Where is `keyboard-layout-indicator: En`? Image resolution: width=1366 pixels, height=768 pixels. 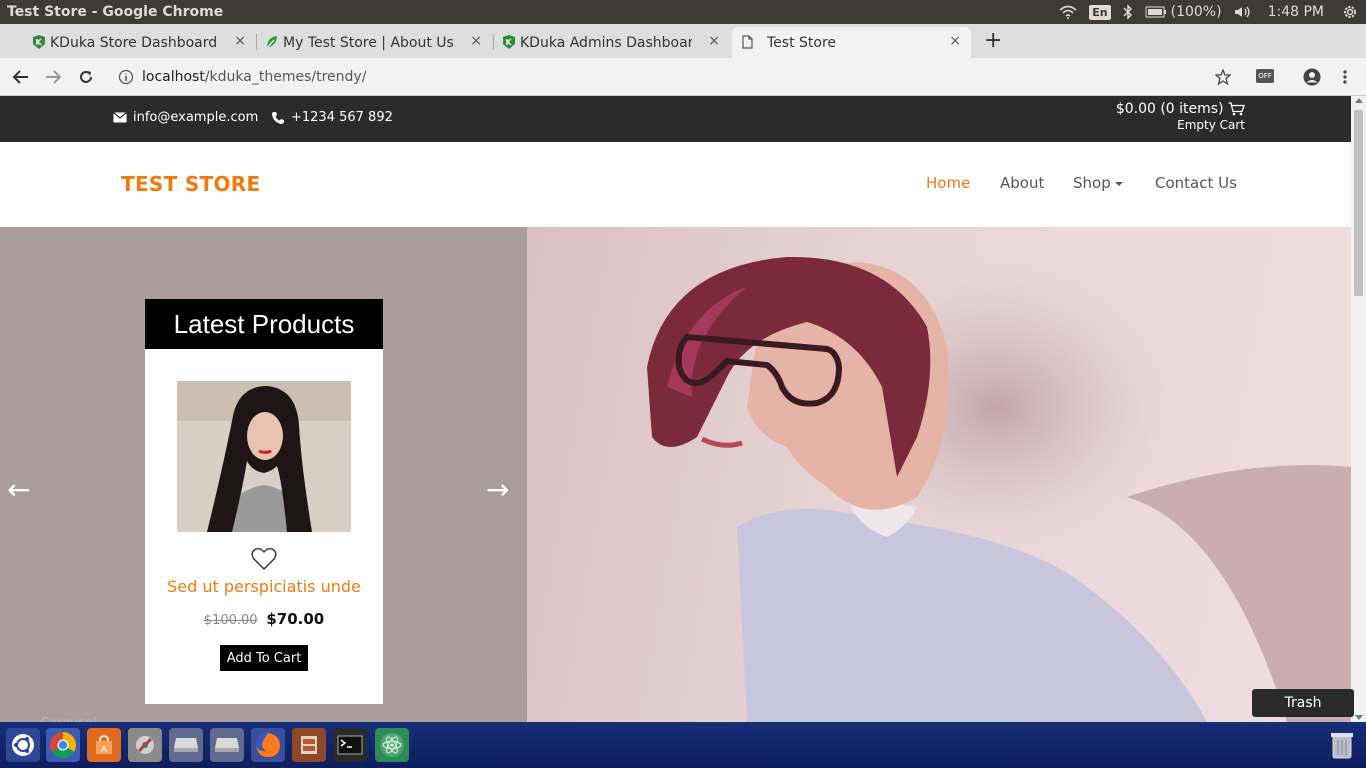
keyboard-layout-indicator: En is located at coordinates (1100, 12).